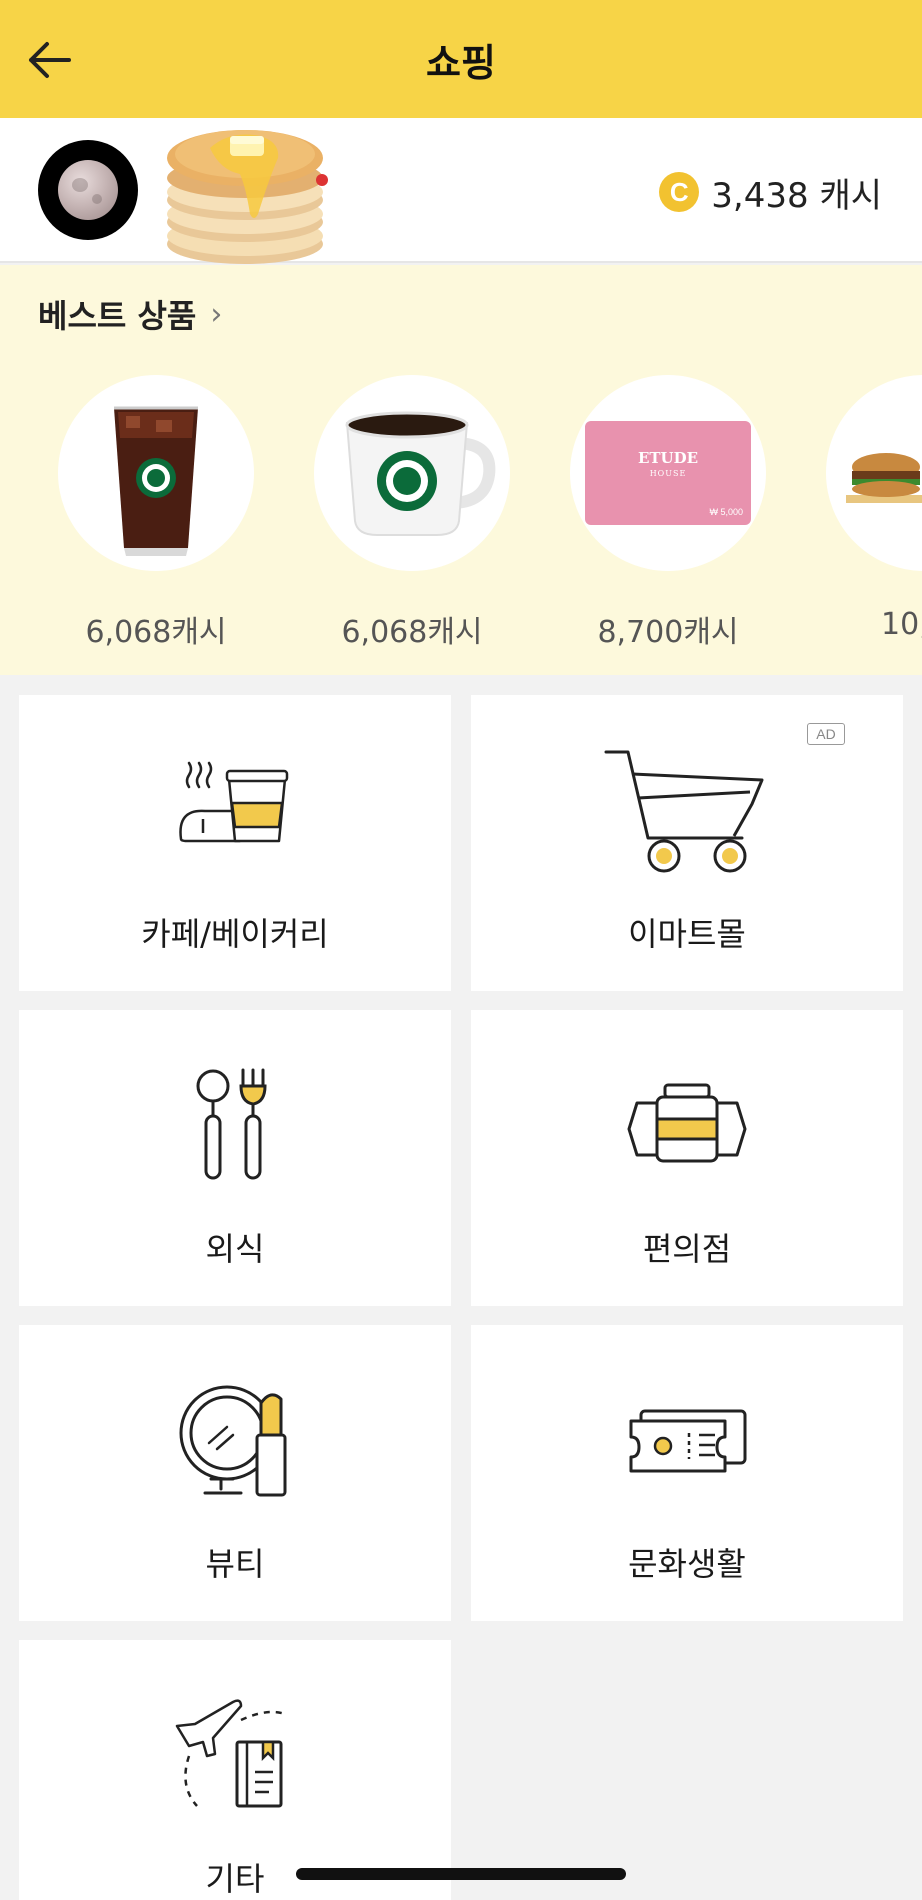 This screenshot has height=1900, width=922. What do you see at coordinates (687, 1123) in the screenshot?
I see `convenience-store-icon` at bounding box center [687, 1123].